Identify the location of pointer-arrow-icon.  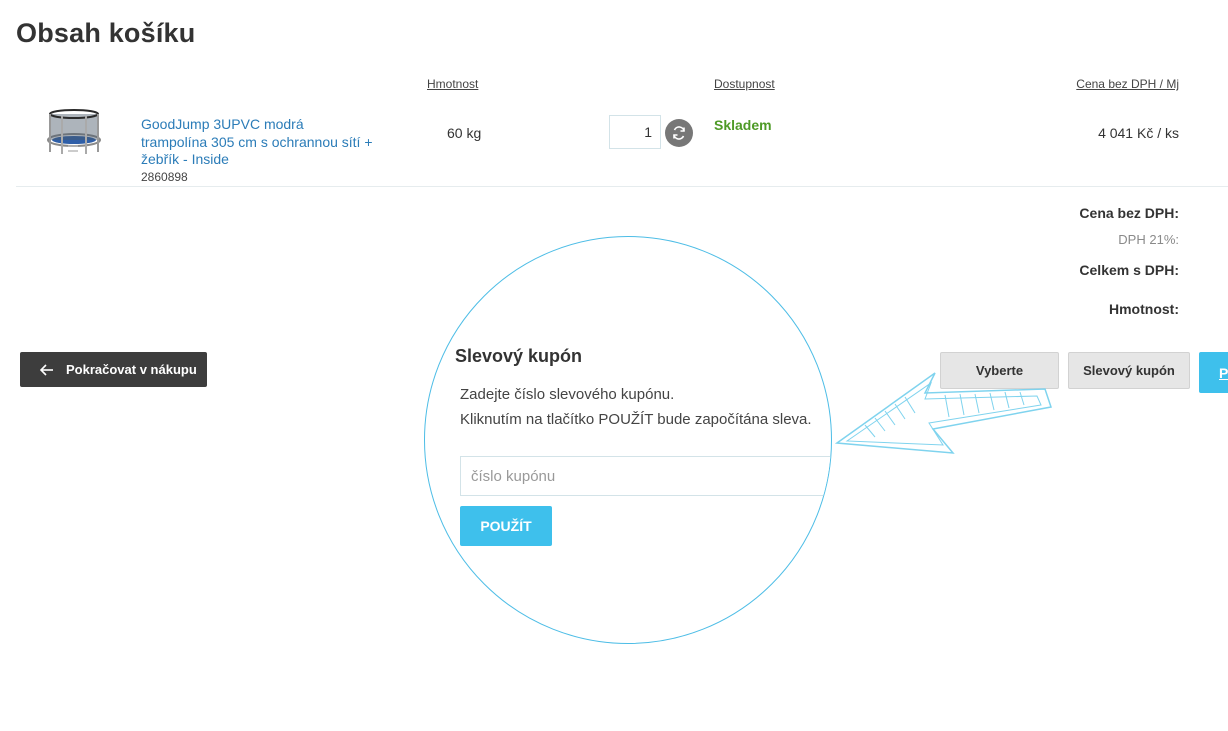
(943, 413).